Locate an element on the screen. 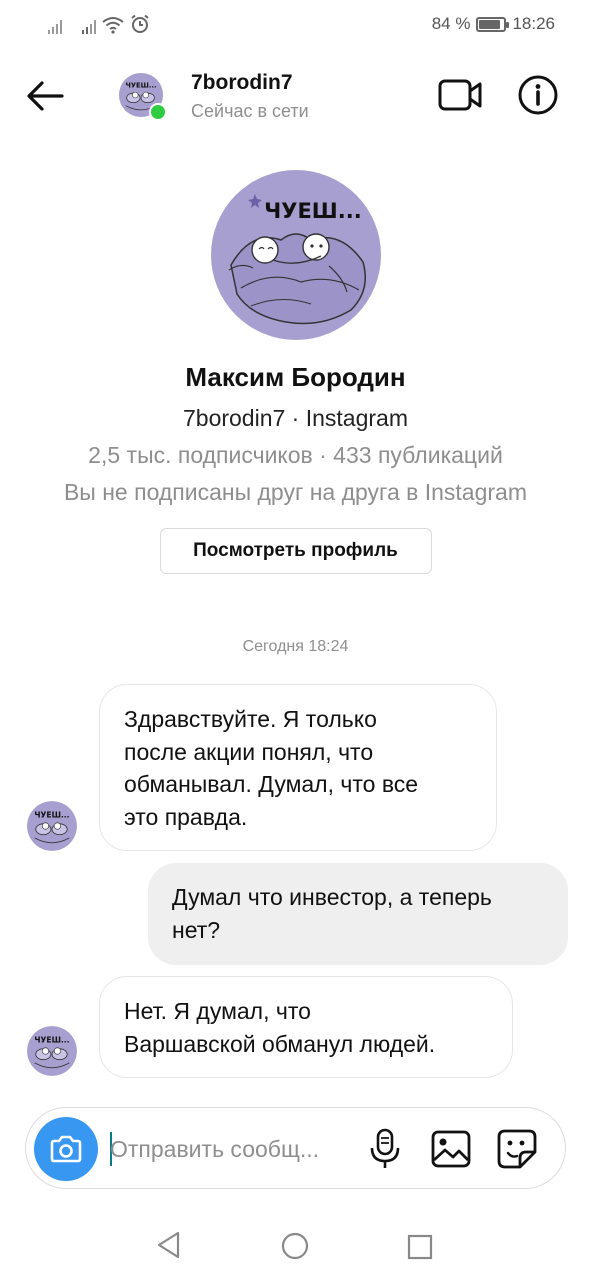 Image resolution: width=591 pixels, height=1280 pixels. message-bubble-outgoing: Думал что инвестор, а теперь нет? is located at coordinates (358, 914).